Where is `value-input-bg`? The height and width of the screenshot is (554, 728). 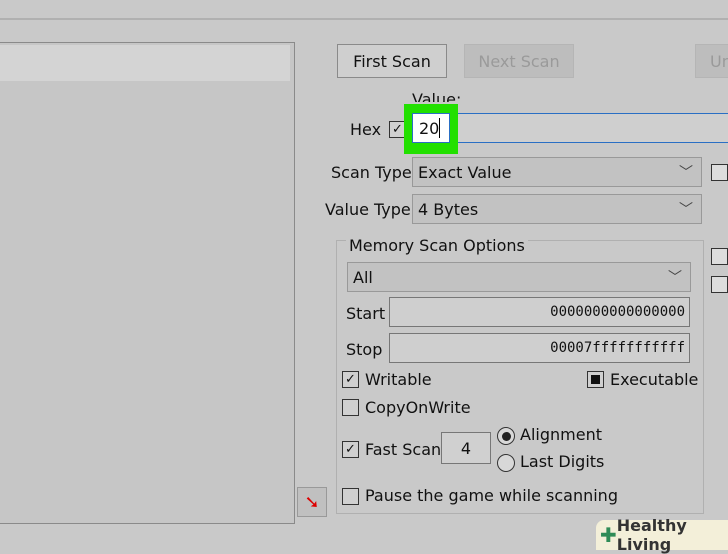
value-input-bg is located at coordinates (570, 128).